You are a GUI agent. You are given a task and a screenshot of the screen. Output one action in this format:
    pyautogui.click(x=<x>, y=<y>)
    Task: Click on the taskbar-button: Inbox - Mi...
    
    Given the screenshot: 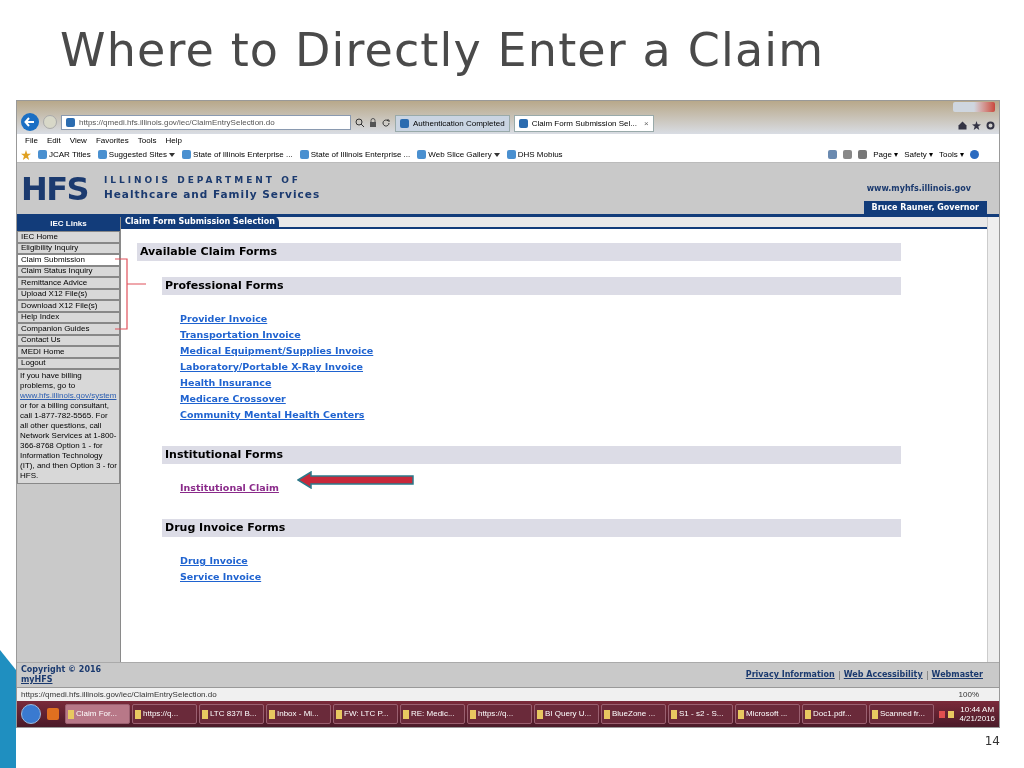 What is the action you would take?
    pyautogui.click(x=298, y=714)
    